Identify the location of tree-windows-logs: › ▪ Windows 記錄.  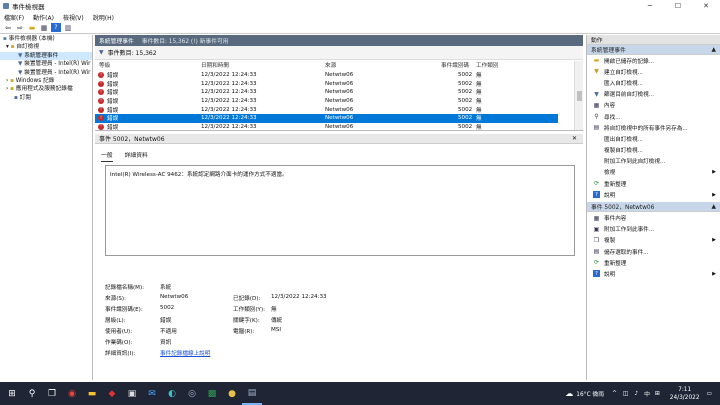
(46, 81).